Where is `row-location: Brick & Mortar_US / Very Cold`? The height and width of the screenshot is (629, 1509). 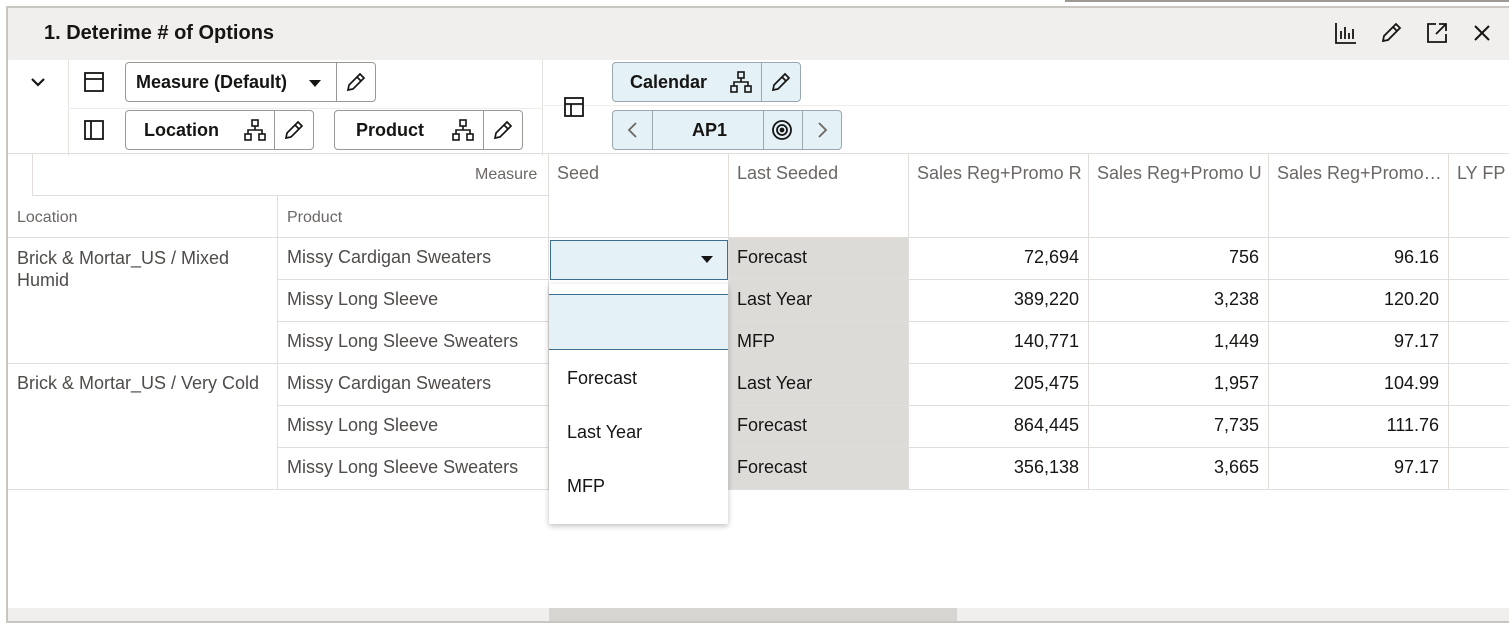 row-location: Brick & Mortar_US / Very Cold is located at coordinates (138, 383).